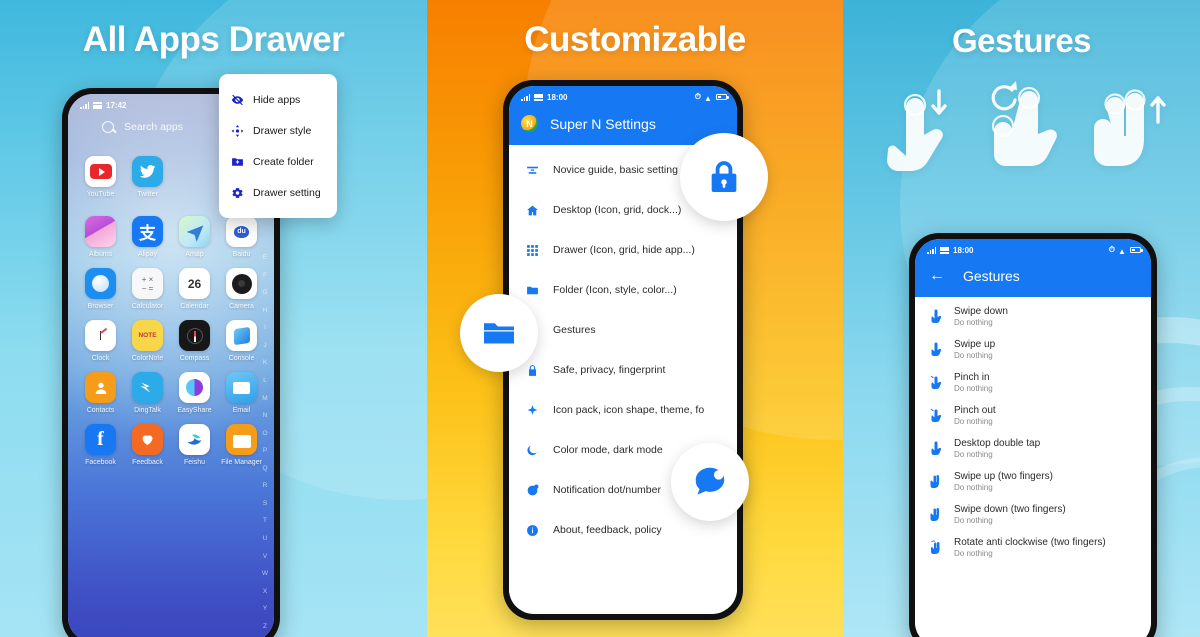  What do you see at coordinates (147, 445) in the screenshot?
I see `app-item-feedback: Feedback` at bounding box center [147, 445].